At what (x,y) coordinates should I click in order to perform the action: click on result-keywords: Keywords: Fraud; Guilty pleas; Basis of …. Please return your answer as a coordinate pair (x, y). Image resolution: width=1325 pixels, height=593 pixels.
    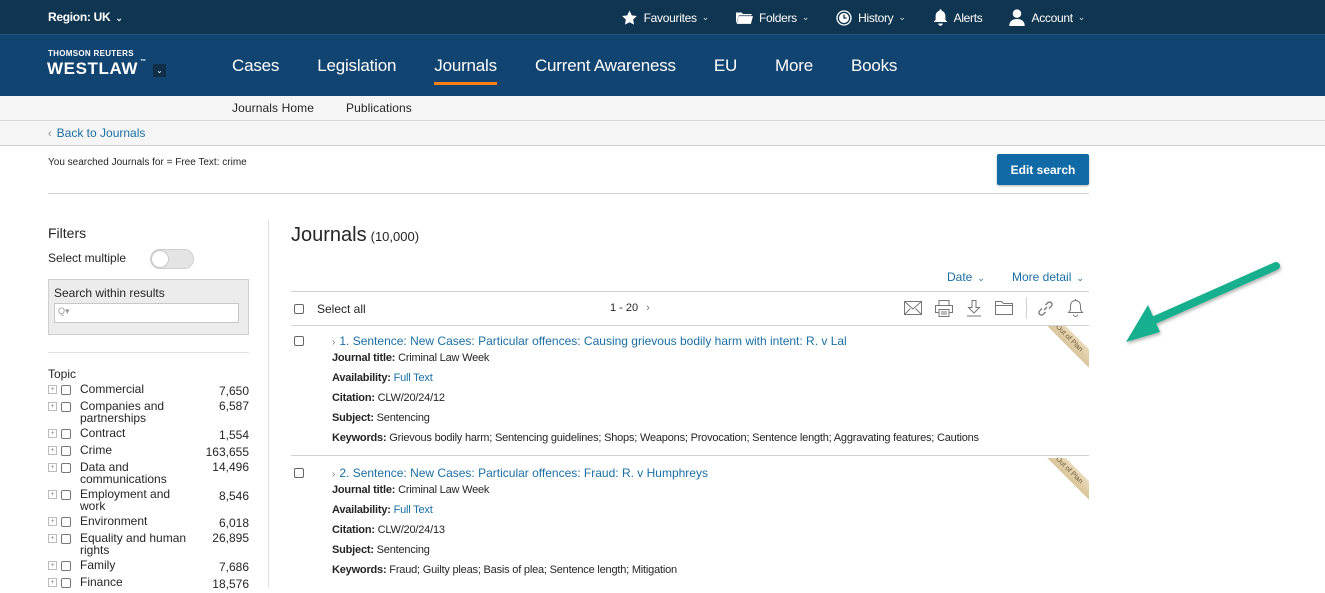
    Looking at the image, I should click on (504, 570).